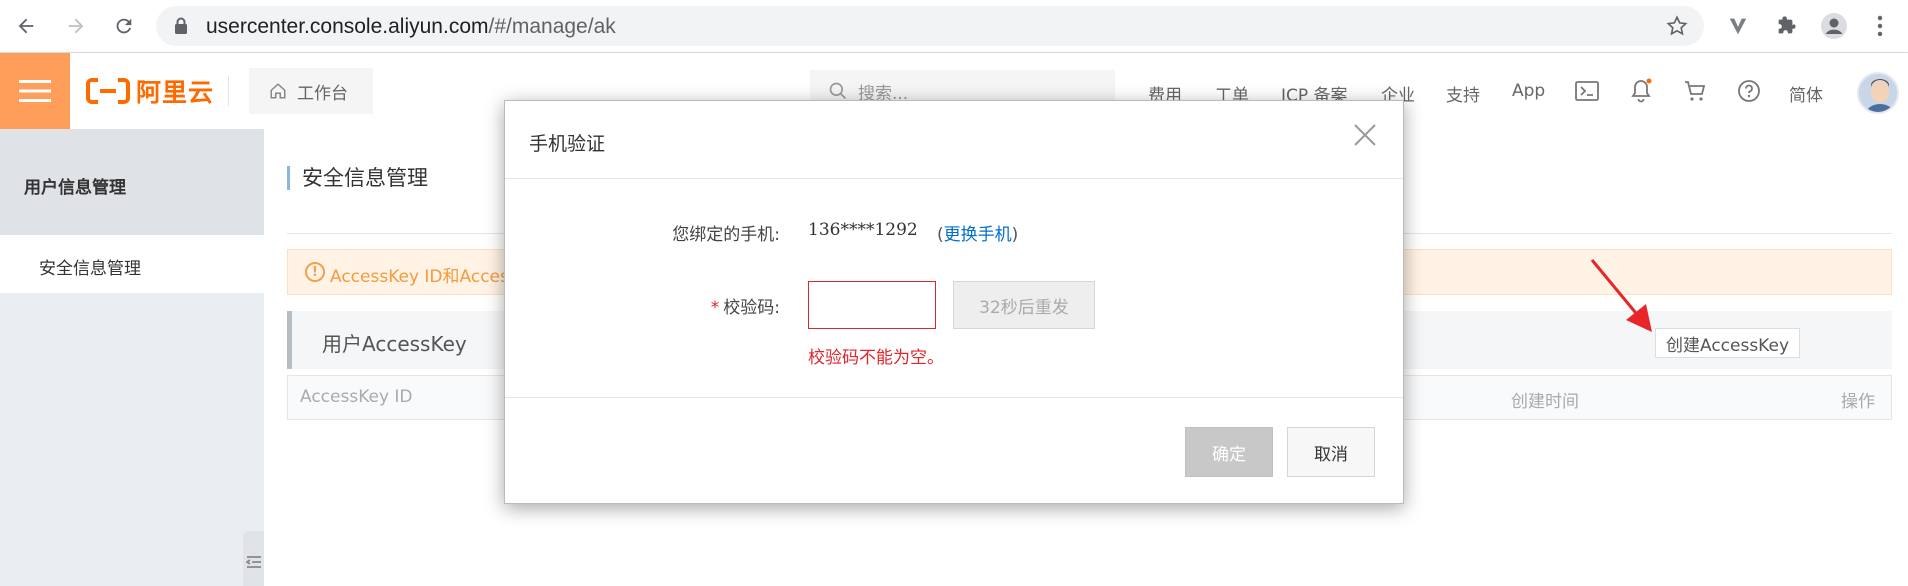 Image resolution: width=1908 pixels, height=586 pixels. Describe the element at coordinates (278, 91) in the screenshot. I see `home-icon` at that location.